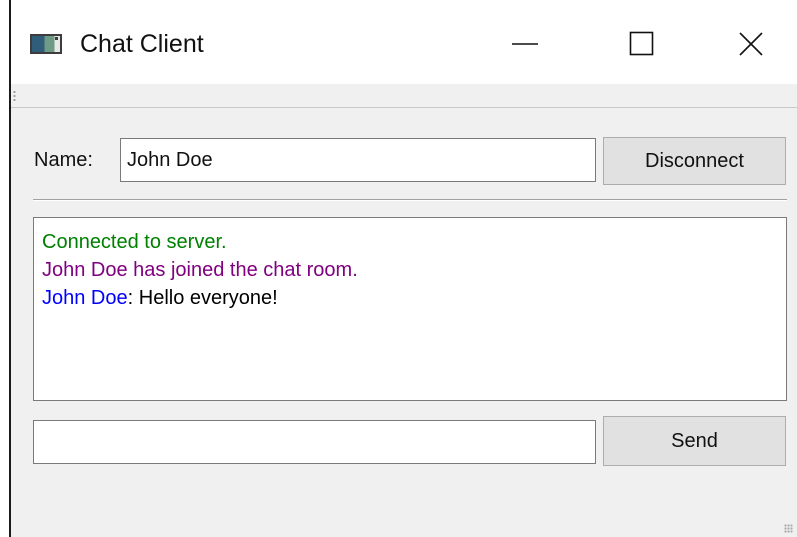 This screenshot has height=537, width=797. What do you see at coordinates (358, 160) in the screenshot?
I see `name-input` at bounding box center [358, 160].